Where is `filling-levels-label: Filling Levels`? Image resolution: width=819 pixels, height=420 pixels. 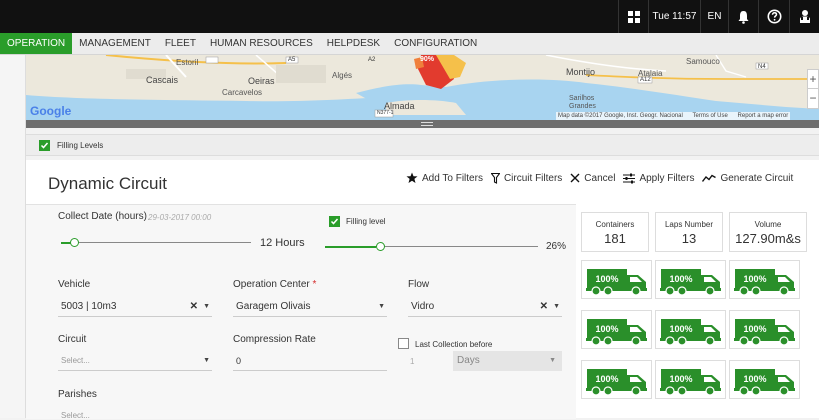 filling-levels-label: Filling Levels is located at coordinates (80, 145).